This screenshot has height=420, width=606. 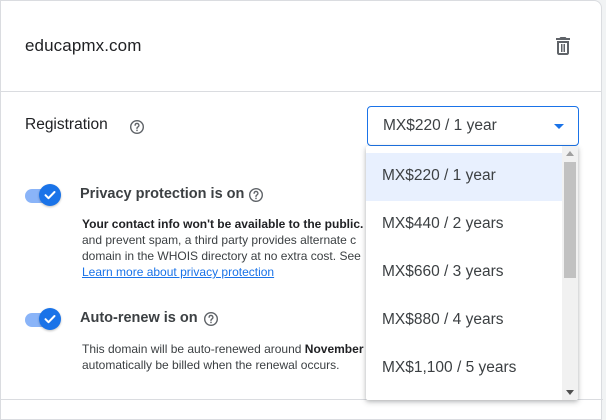 What do you see at coordinates (570, 153) in the screenshot?
I see `scroll-up-arrow-icon` at bounding box center [570, 153].